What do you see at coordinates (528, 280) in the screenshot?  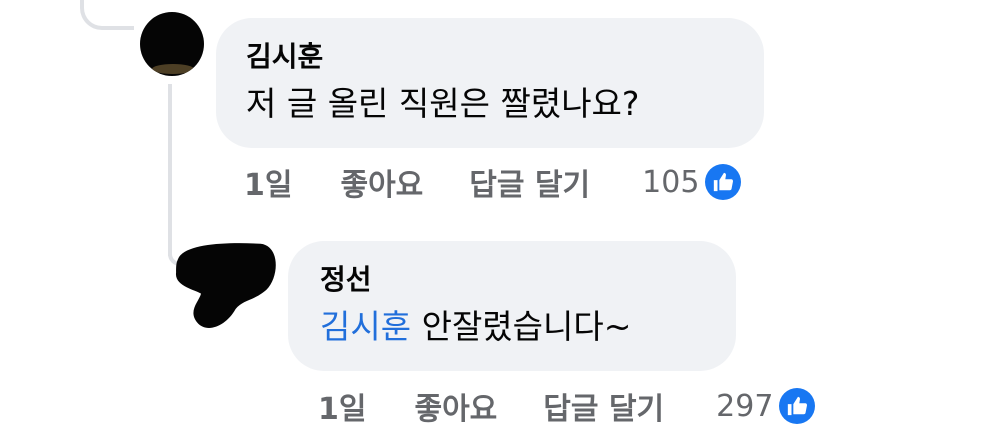 I see `reply-author: 정선` at bounding box center [528, 280].